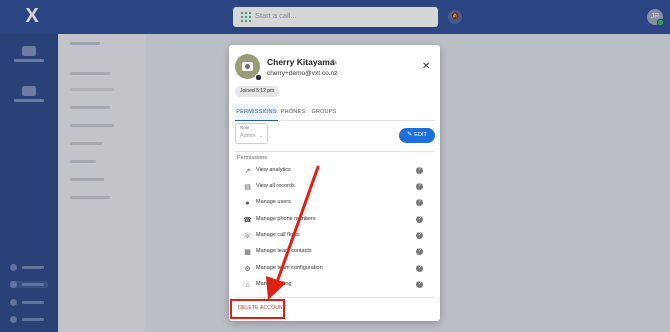  I want to click on annotation-arrow, so click(293, 232).